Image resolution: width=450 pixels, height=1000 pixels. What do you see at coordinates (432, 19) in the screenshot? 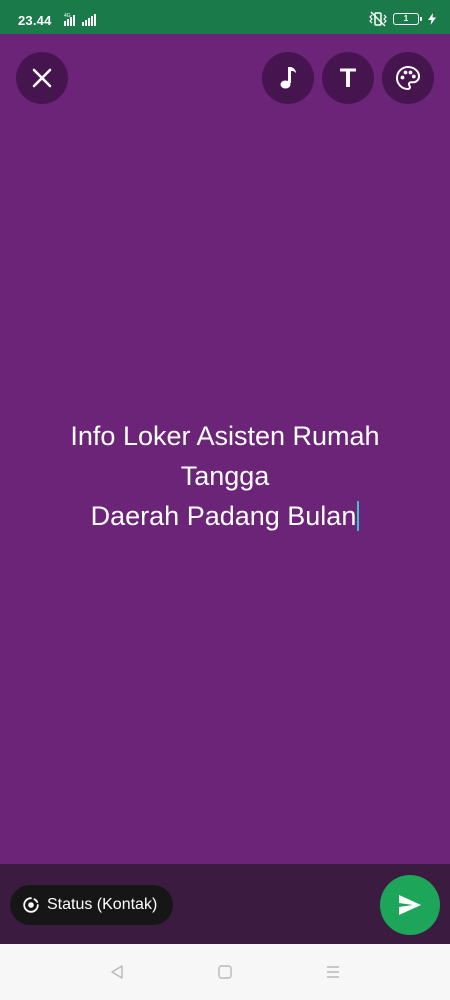
I see `charging-icon` at bounding box center [432, 19].